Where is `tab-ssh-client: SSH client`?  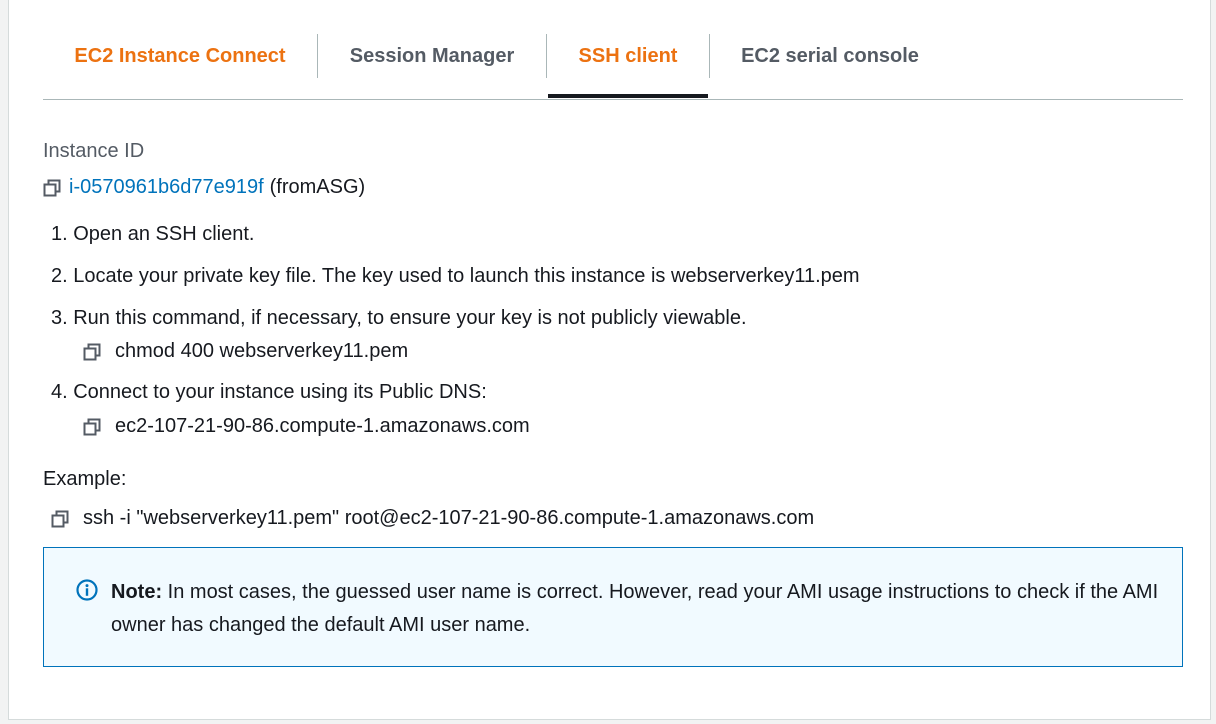
tab-ssh-client: SSH client is located at coordinates (628, 56).